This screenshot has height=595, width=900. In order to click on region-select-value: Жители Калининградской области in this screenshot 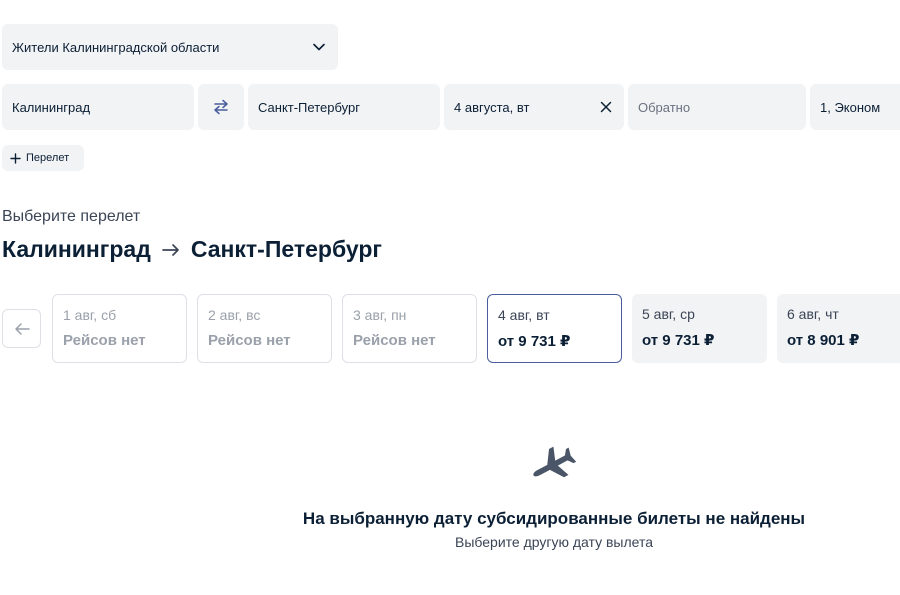, I will do `click(116, 47)`.